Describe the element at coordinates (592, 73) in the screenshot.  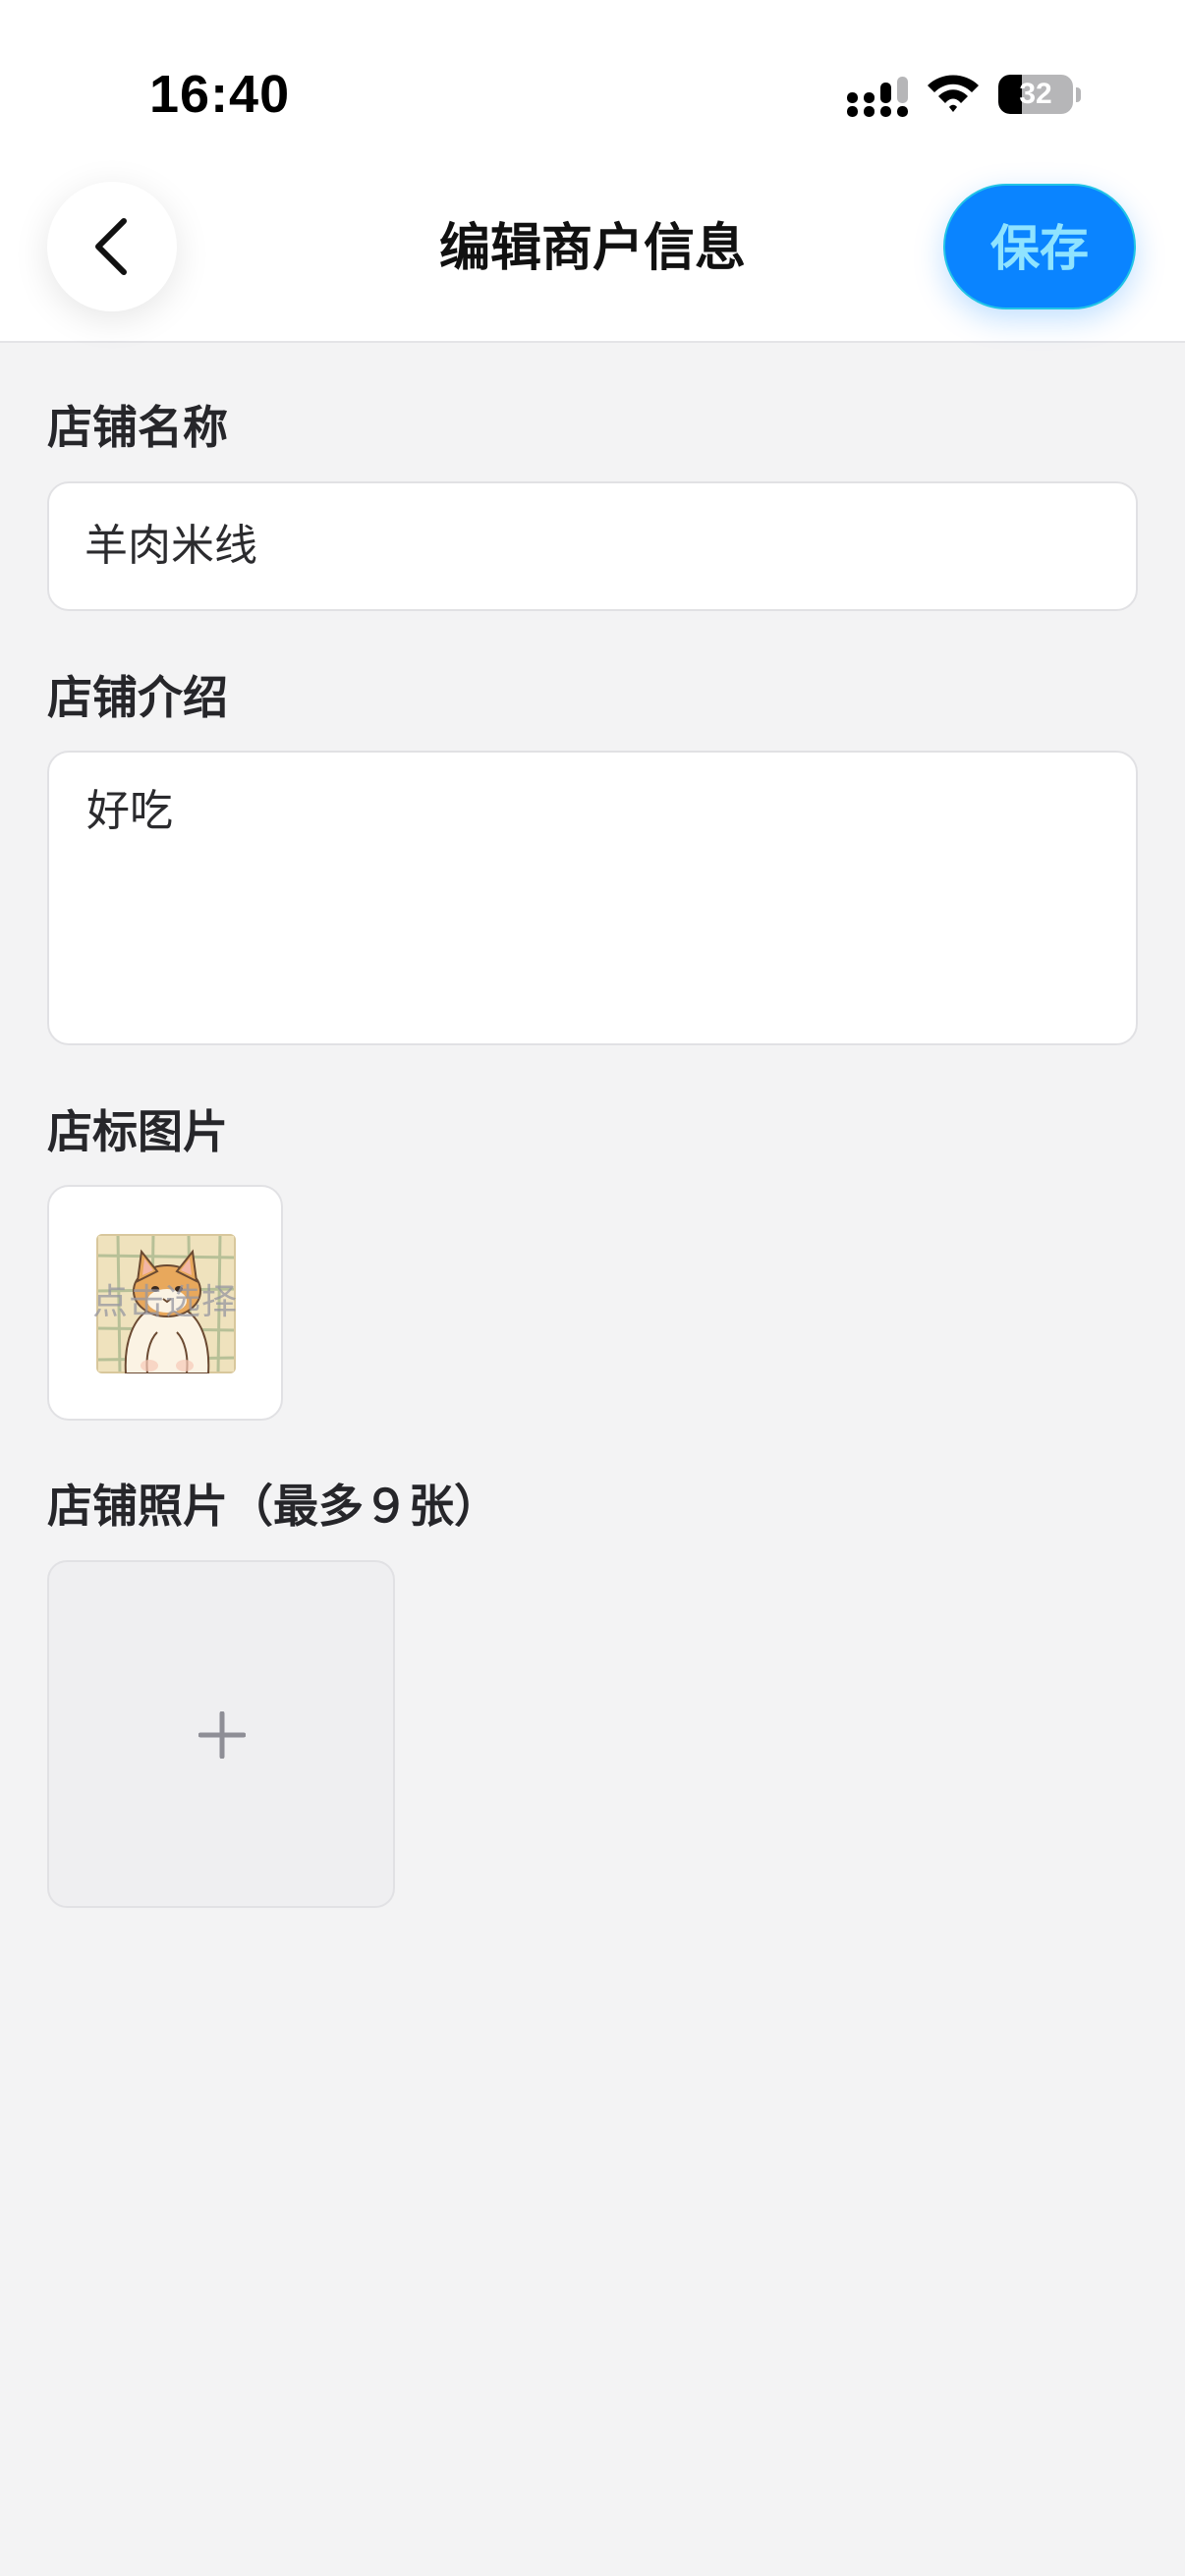
I see `status-bar: 16:40 32` at that location.